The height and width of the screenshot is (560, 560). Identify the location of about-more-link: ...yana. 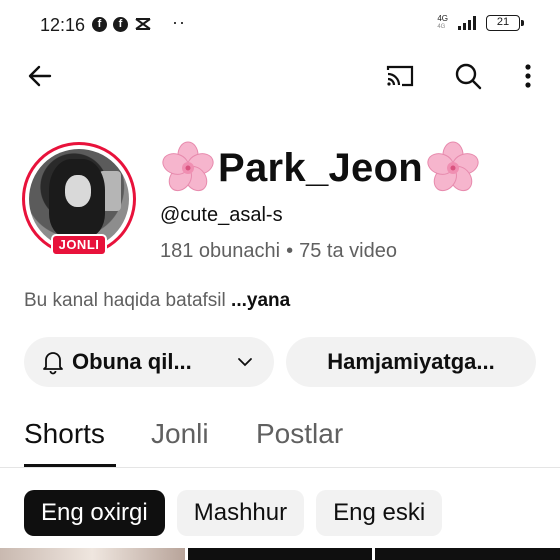
(260, 300).